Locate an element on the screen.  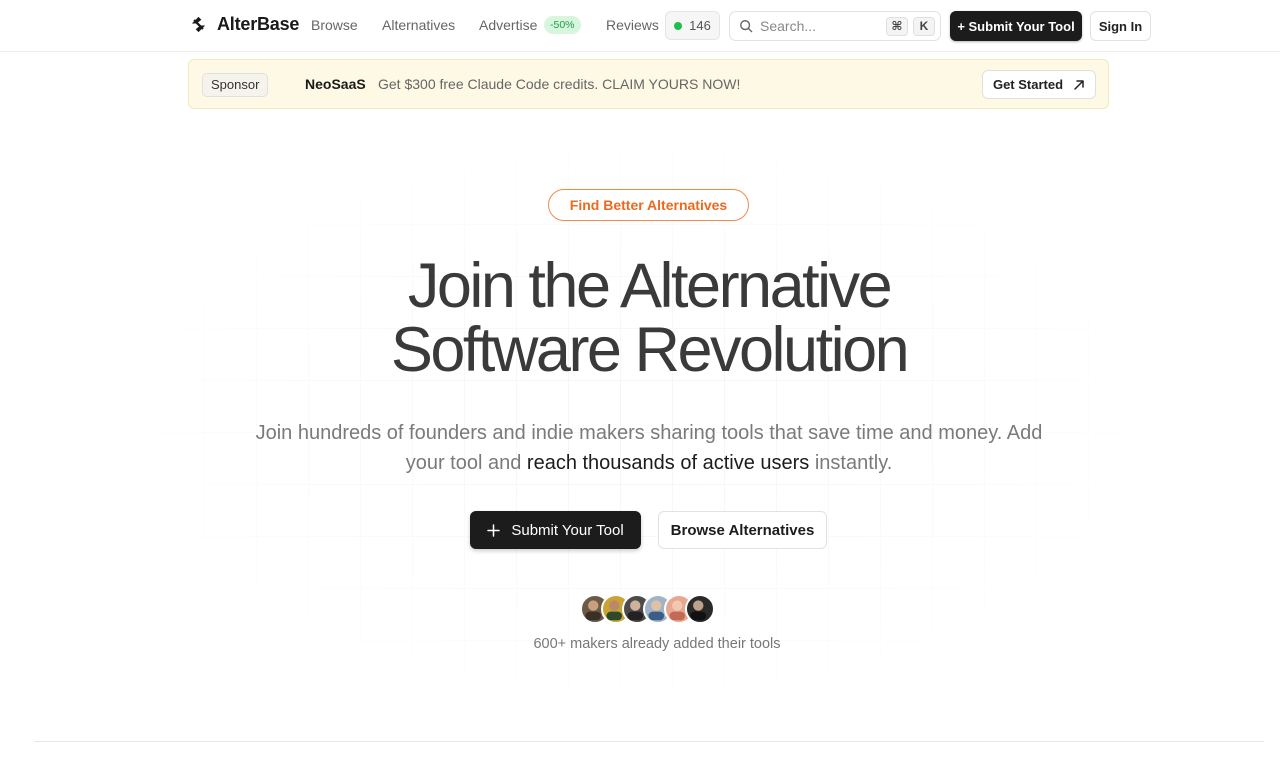
get-started-label: Get Started is located at coordinates (1028, 84).